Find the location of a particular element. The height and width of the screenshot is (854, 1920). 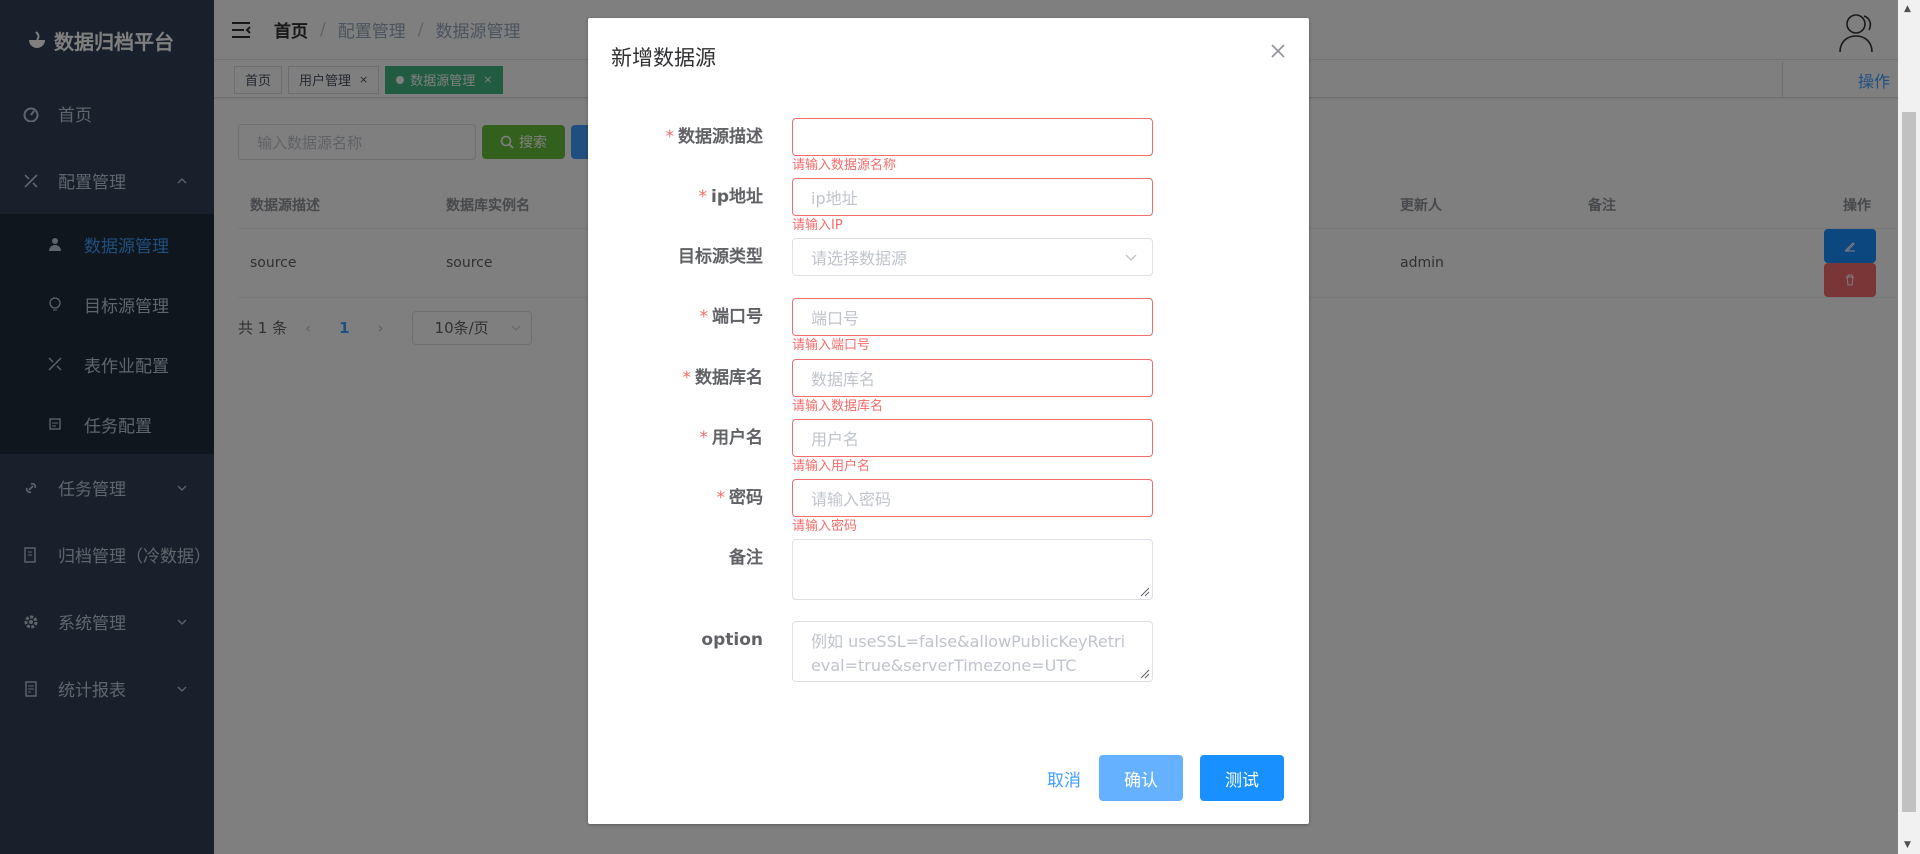

desc-input is located at coordinates (972, 137).